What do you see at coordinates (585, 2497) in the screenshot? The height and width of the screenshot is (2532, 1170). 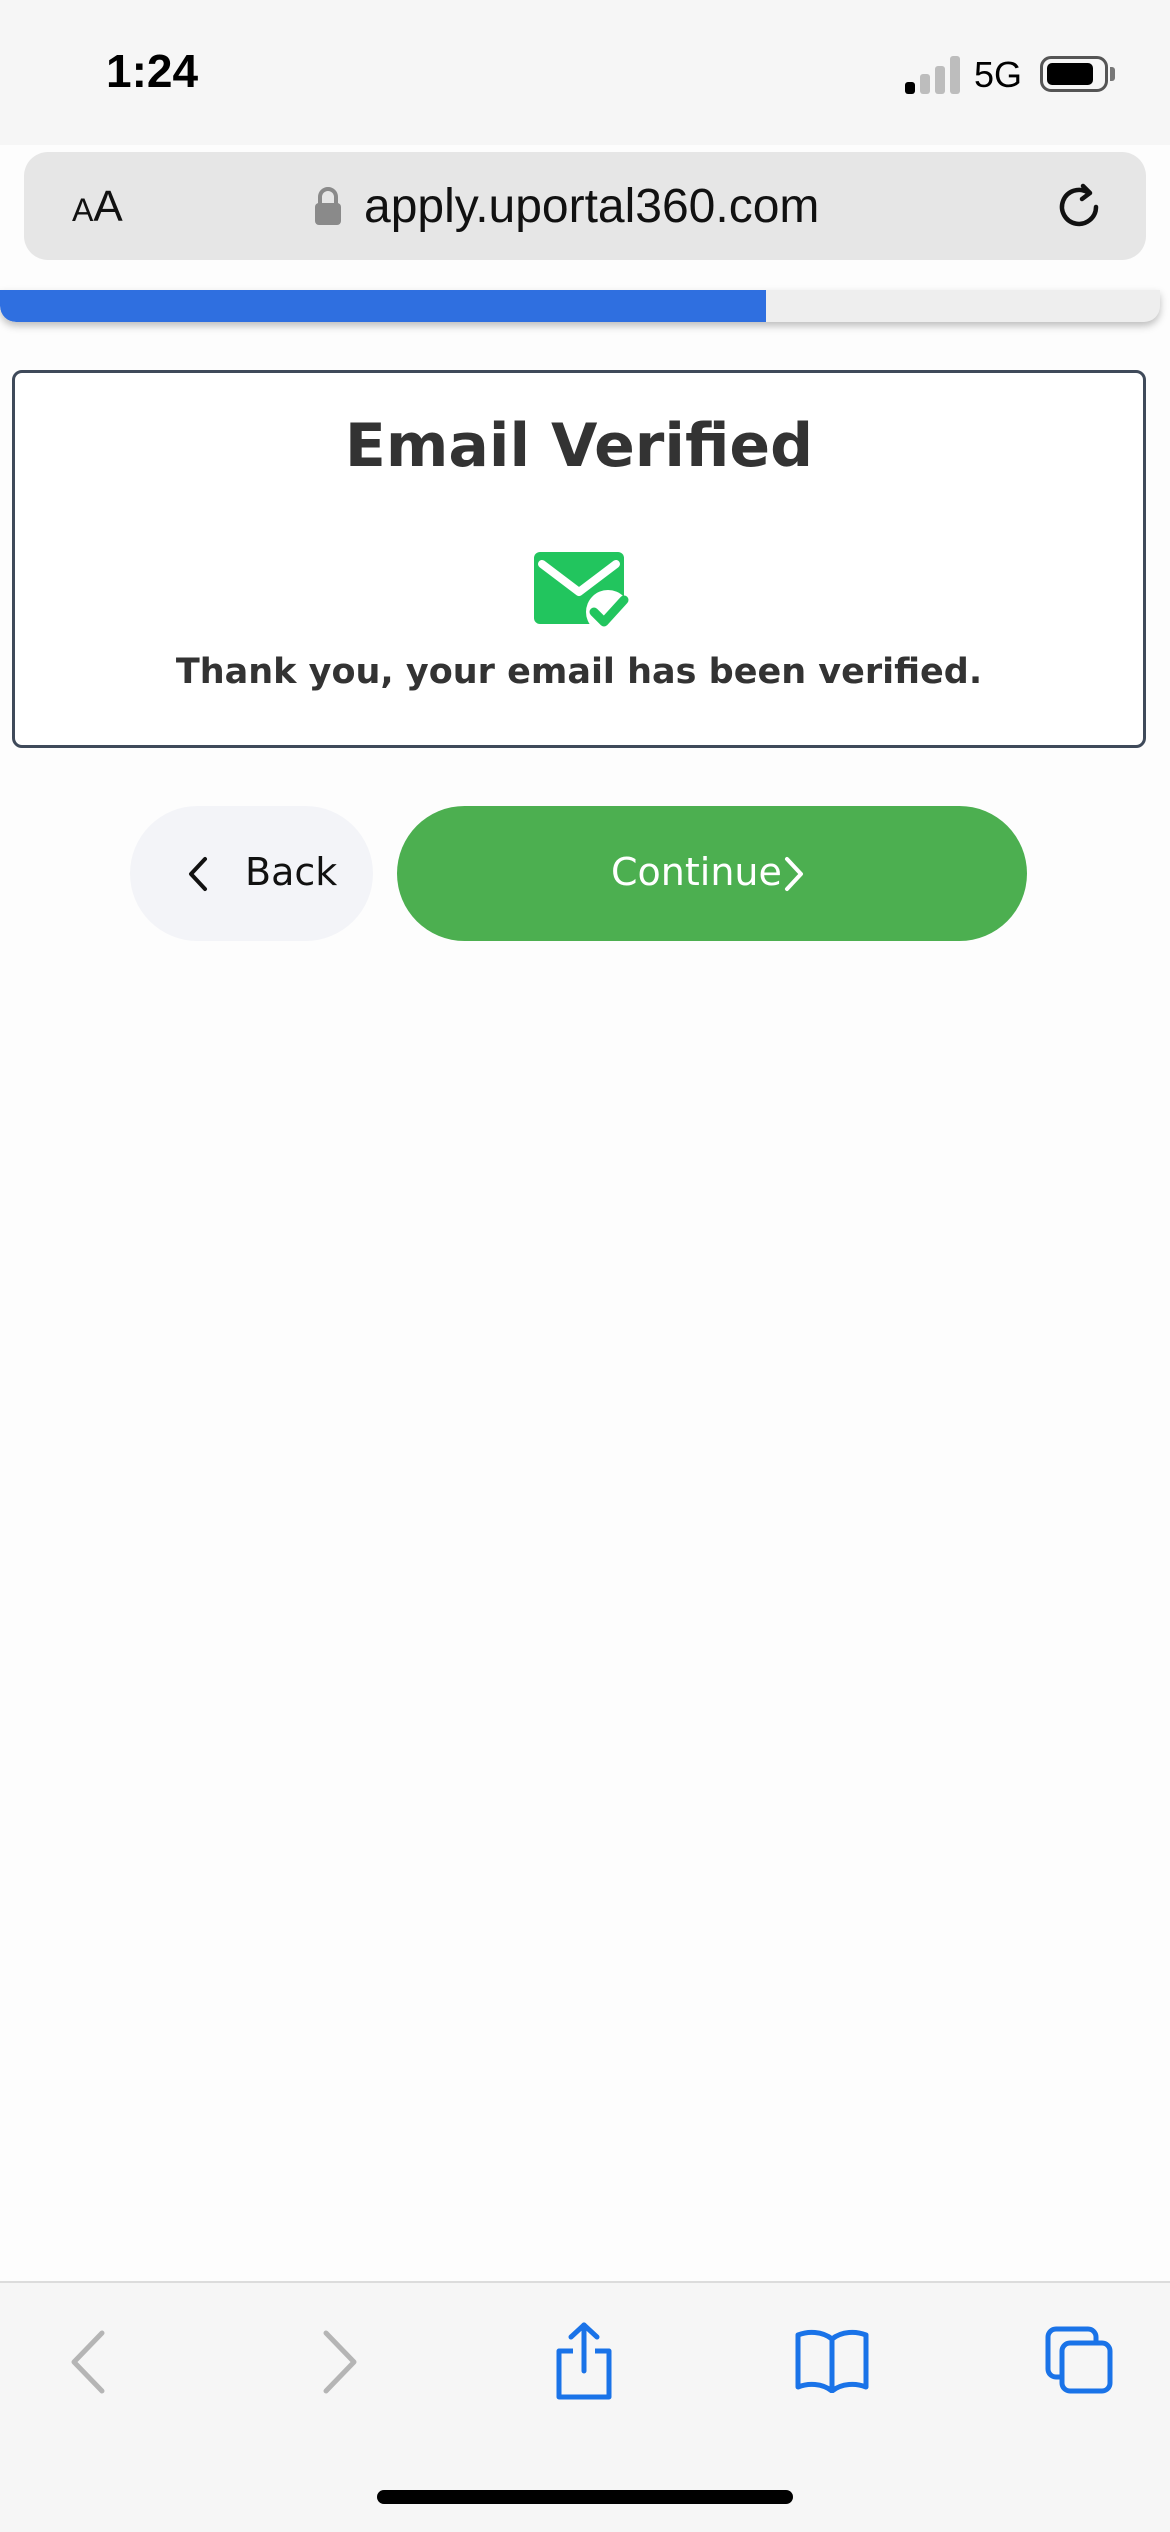 I see `home-indicator` at bounding box center [585, 2497].